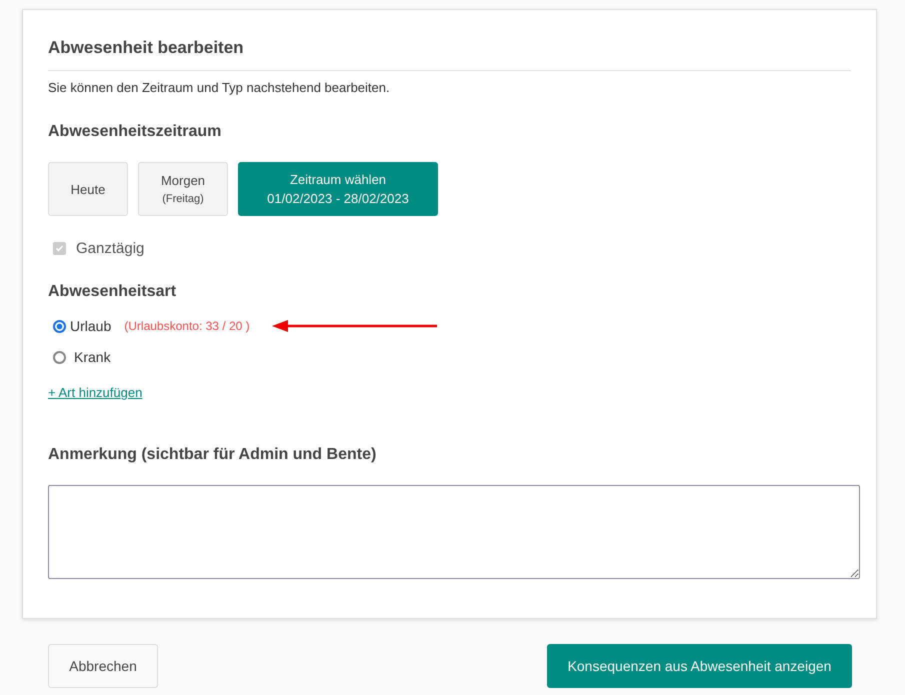 The height and width of the screenshot is (695, 905). I want to click on section-heading: Abwesenheitszeitraum, so click(135, 132).